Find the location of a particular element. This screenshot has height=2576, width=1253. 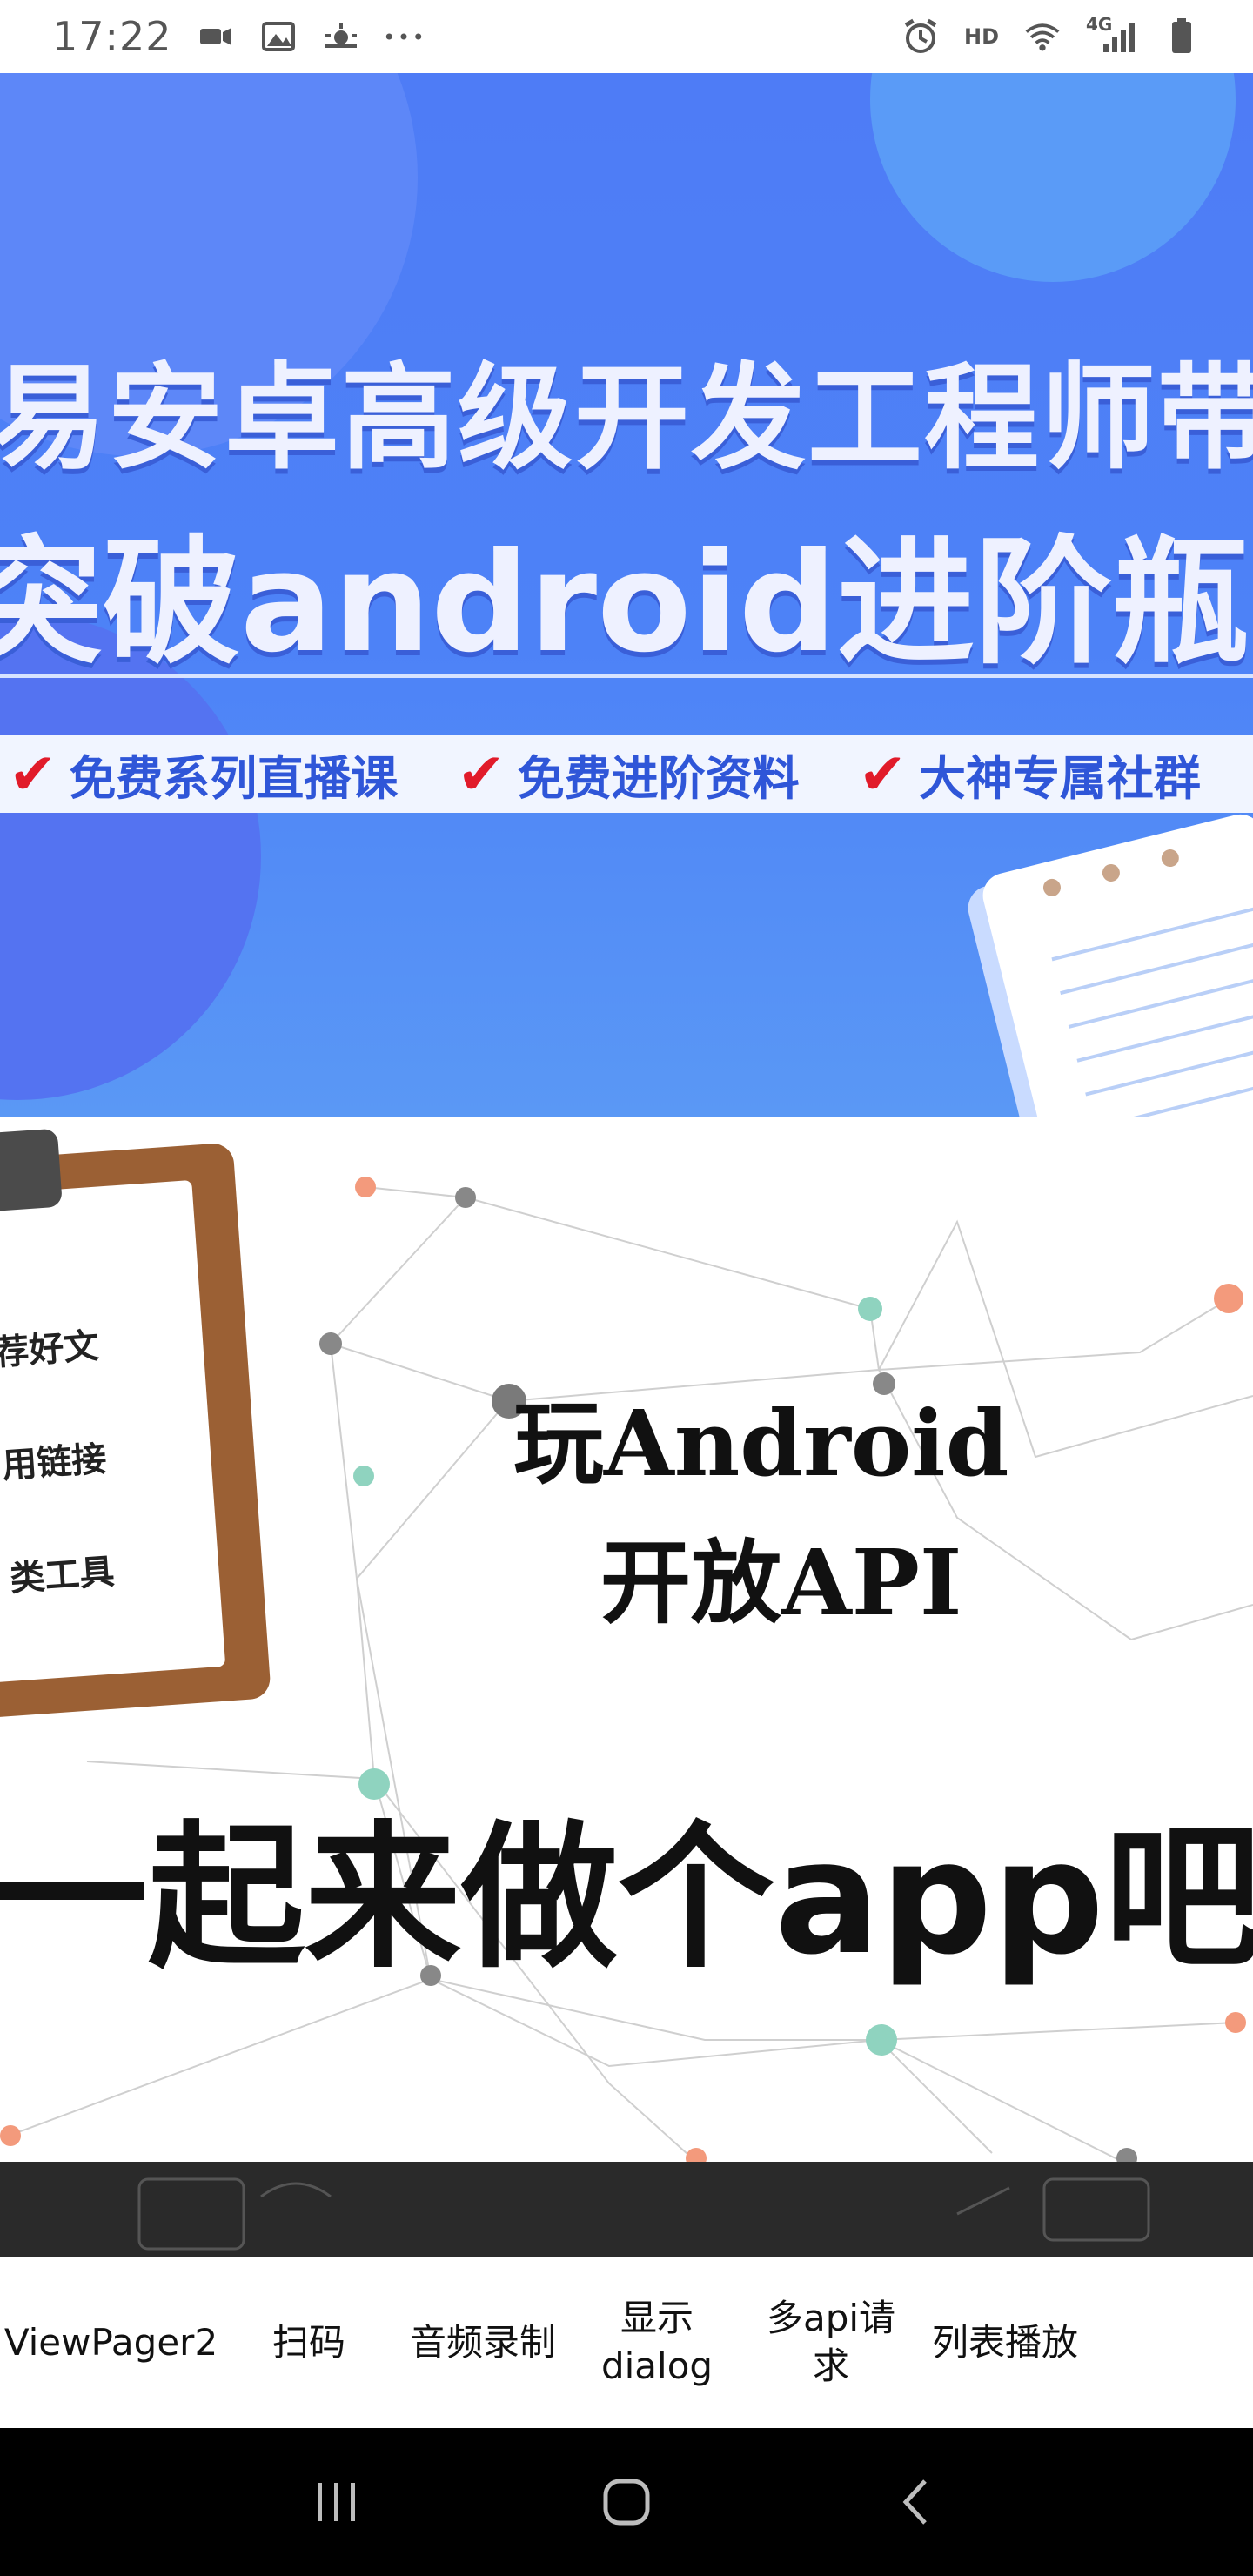

notebook-illustration is located at coordinates (1115, 963).